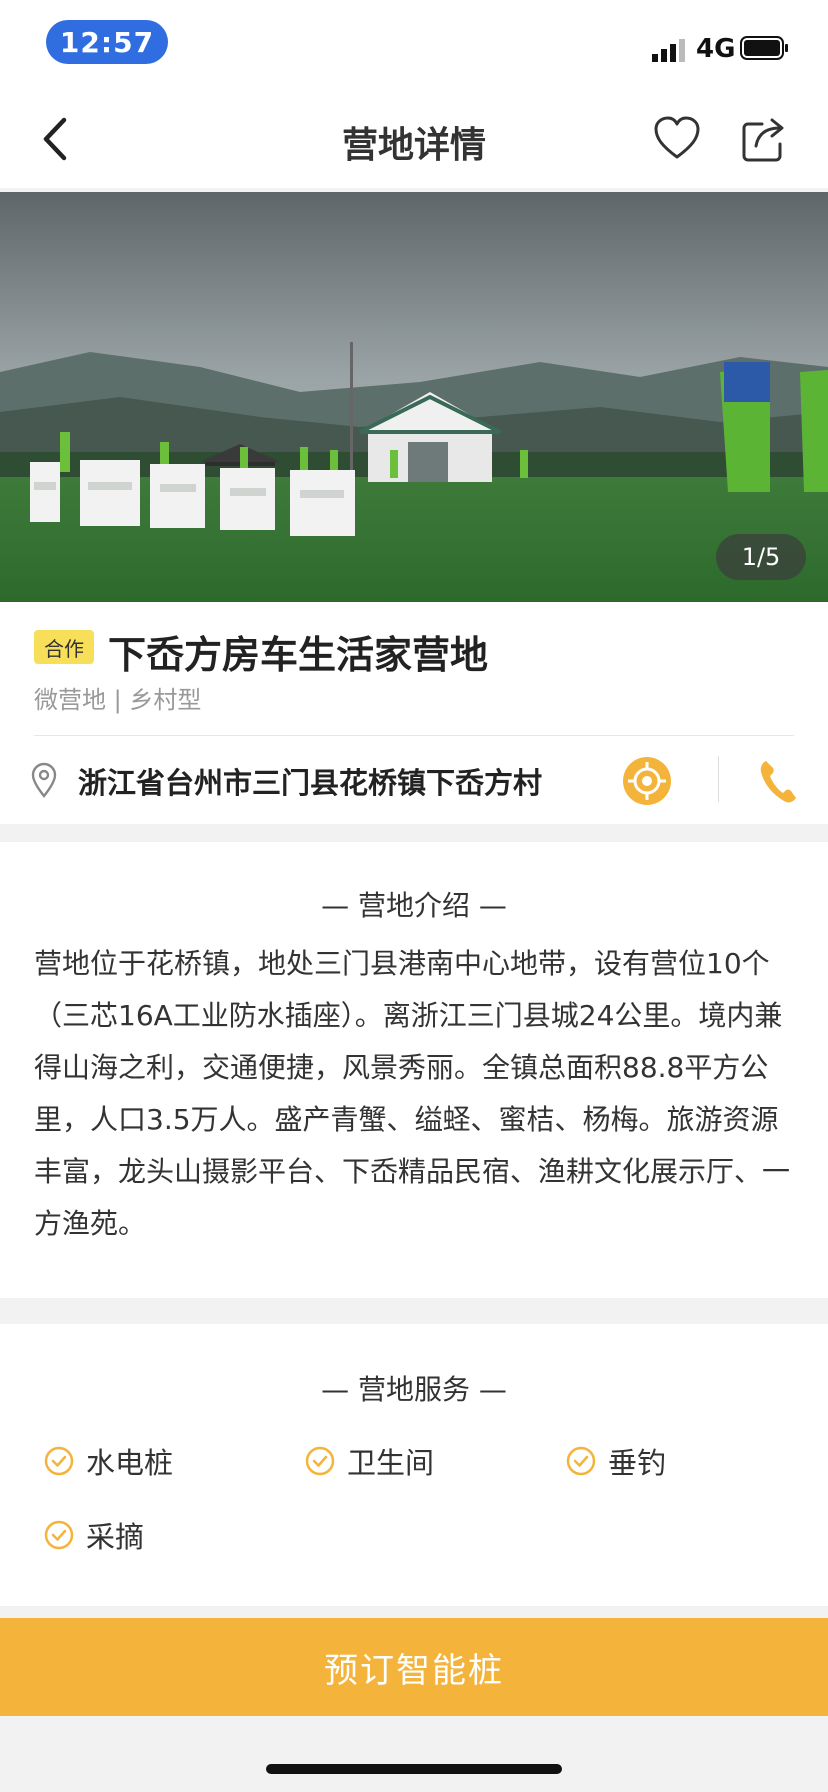 This screenshot has width=828, height=1792. What do you see at coordinates (414, 1667) in the screenshot?
I see `book-smart-pile-button: 预订智能桩` at bounding box center [414, 1667].